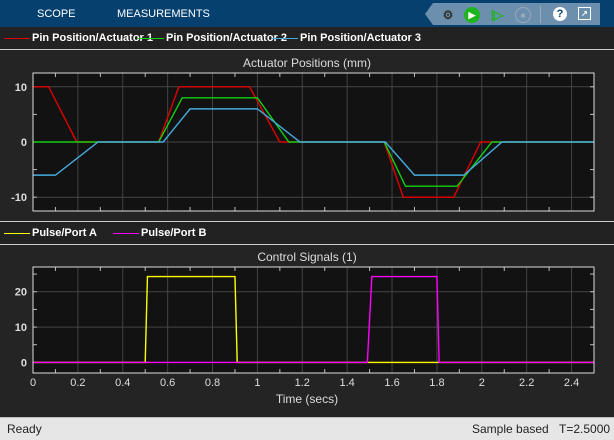  I want to click on x-tick-label: 1.2, so click(302, 383).